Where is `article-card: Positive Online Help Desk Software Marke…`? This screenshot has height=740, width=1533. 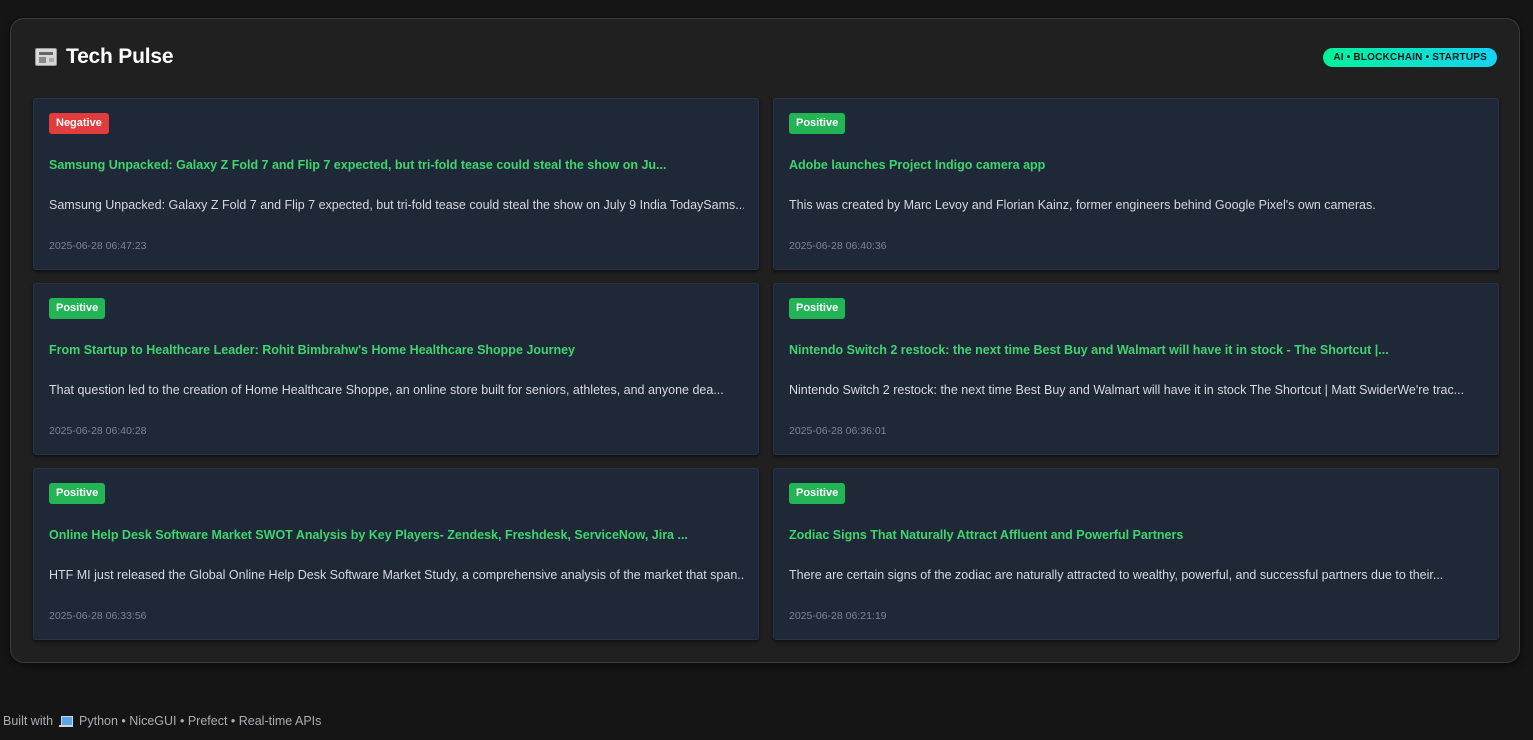 article-card: Positive Online Help Desk Software Marke… is located at coordinates (396, 554).